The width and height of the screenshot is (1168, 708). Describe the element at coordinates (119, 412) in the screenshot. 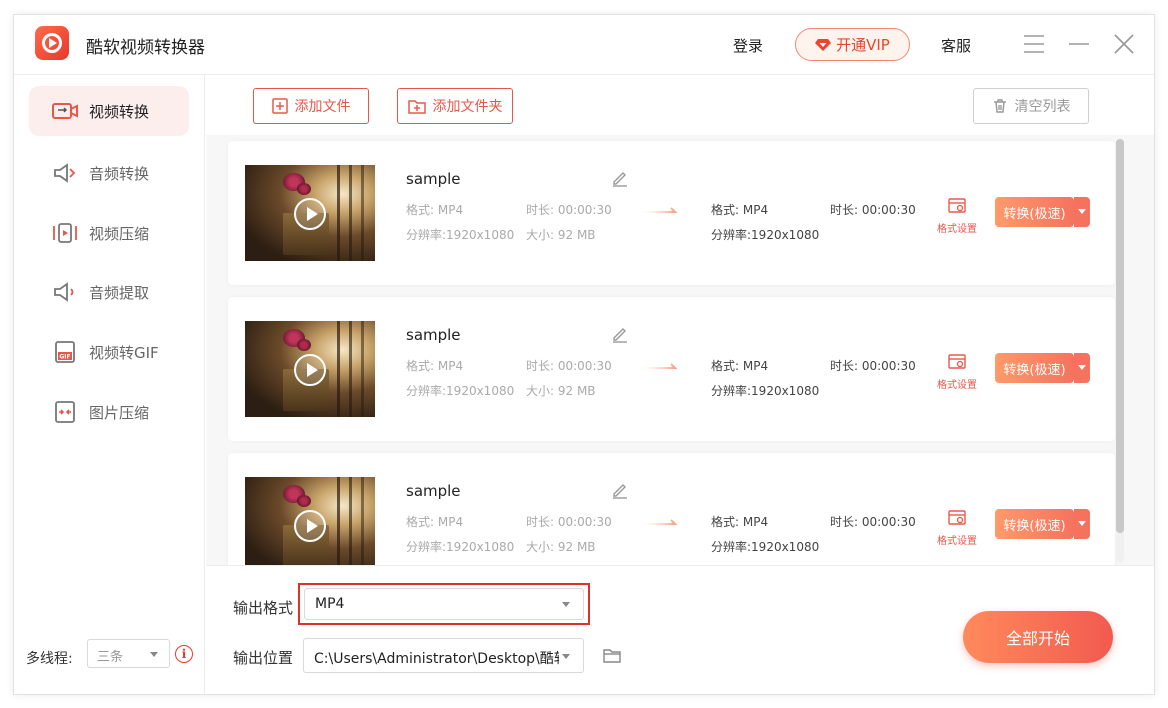

I see `sidebar-item-label: 图片压缩` at that location.